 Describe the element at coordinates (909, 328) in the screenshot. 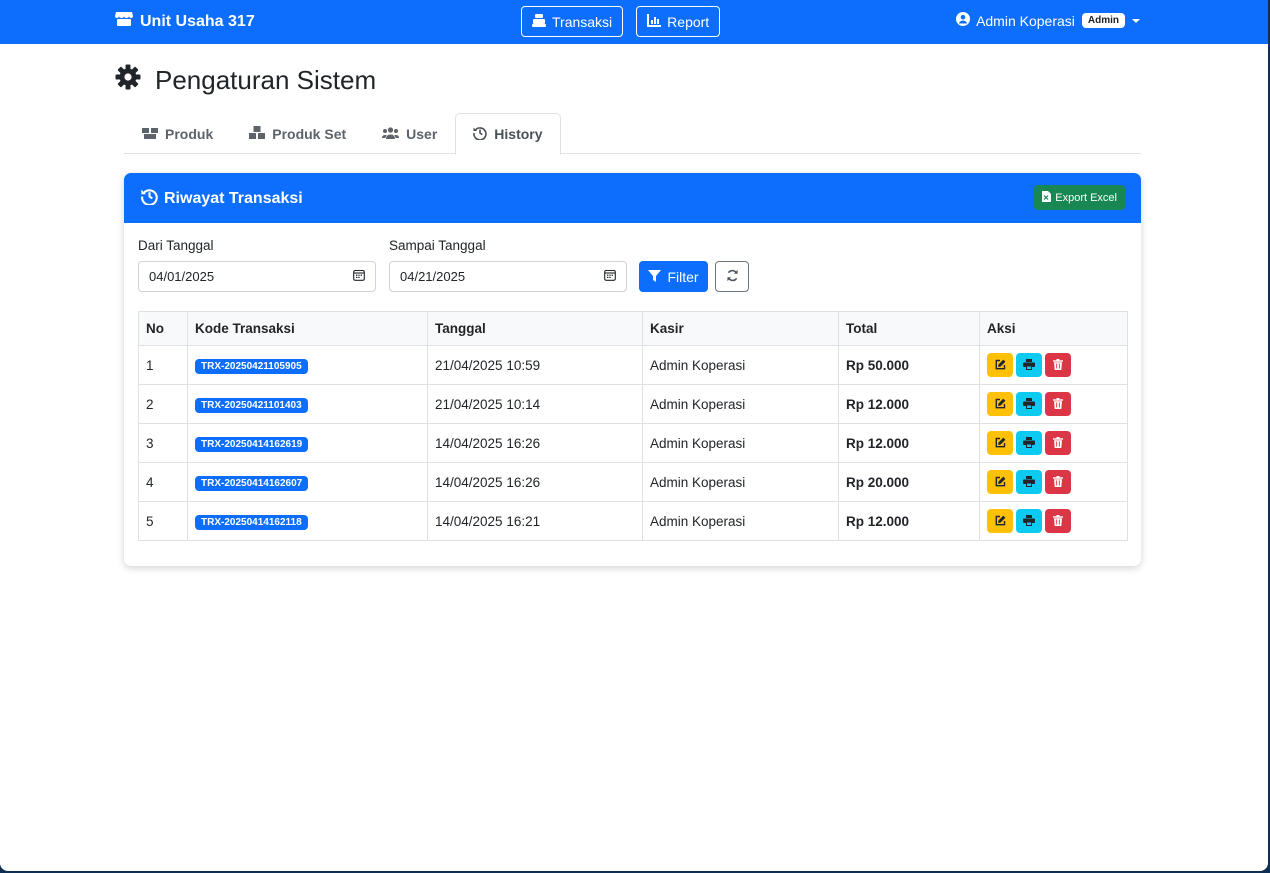

I see `column-header: Total` at that location.